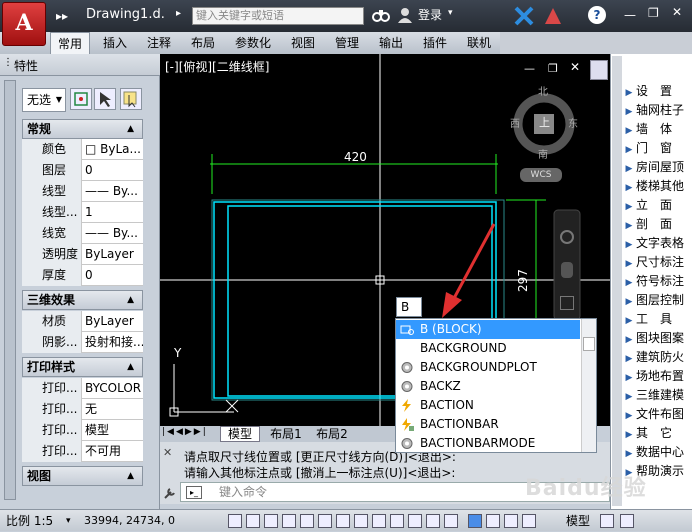 This screenshot has height=532, width=692. Describe the element at coordinates (515, 122) in the screenshot. I see `viewcube-west: 西` at that location.